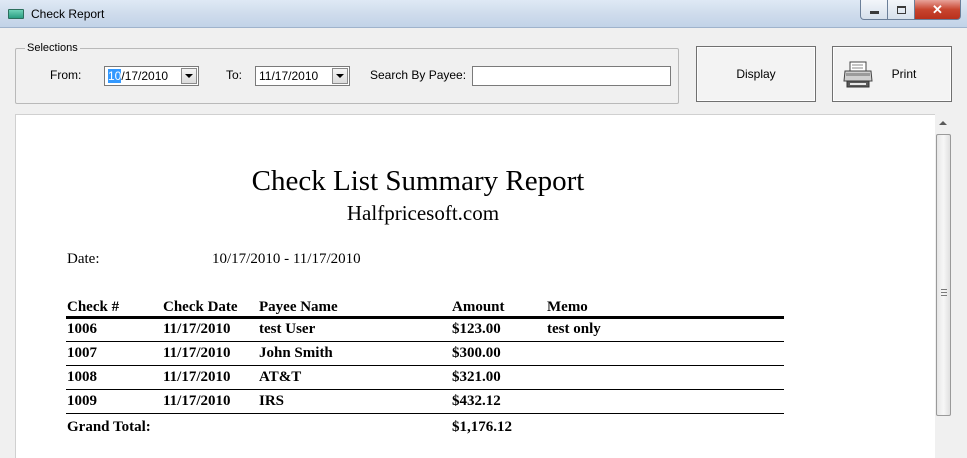  I want to click on close-button: ✕, so click(938, 10).